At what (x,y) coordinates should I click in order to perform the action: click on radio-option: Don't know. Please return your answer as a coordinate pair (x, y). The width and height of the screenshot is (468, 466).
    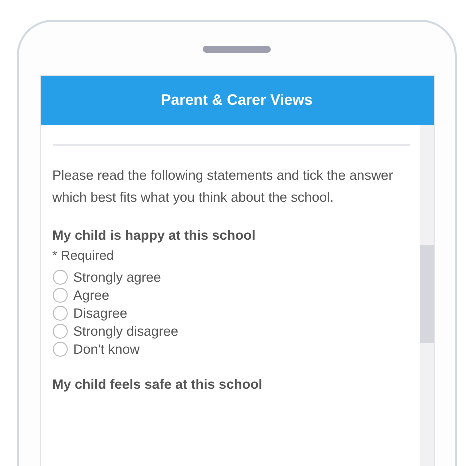
    Looking at the image, I should click on (231, 349).